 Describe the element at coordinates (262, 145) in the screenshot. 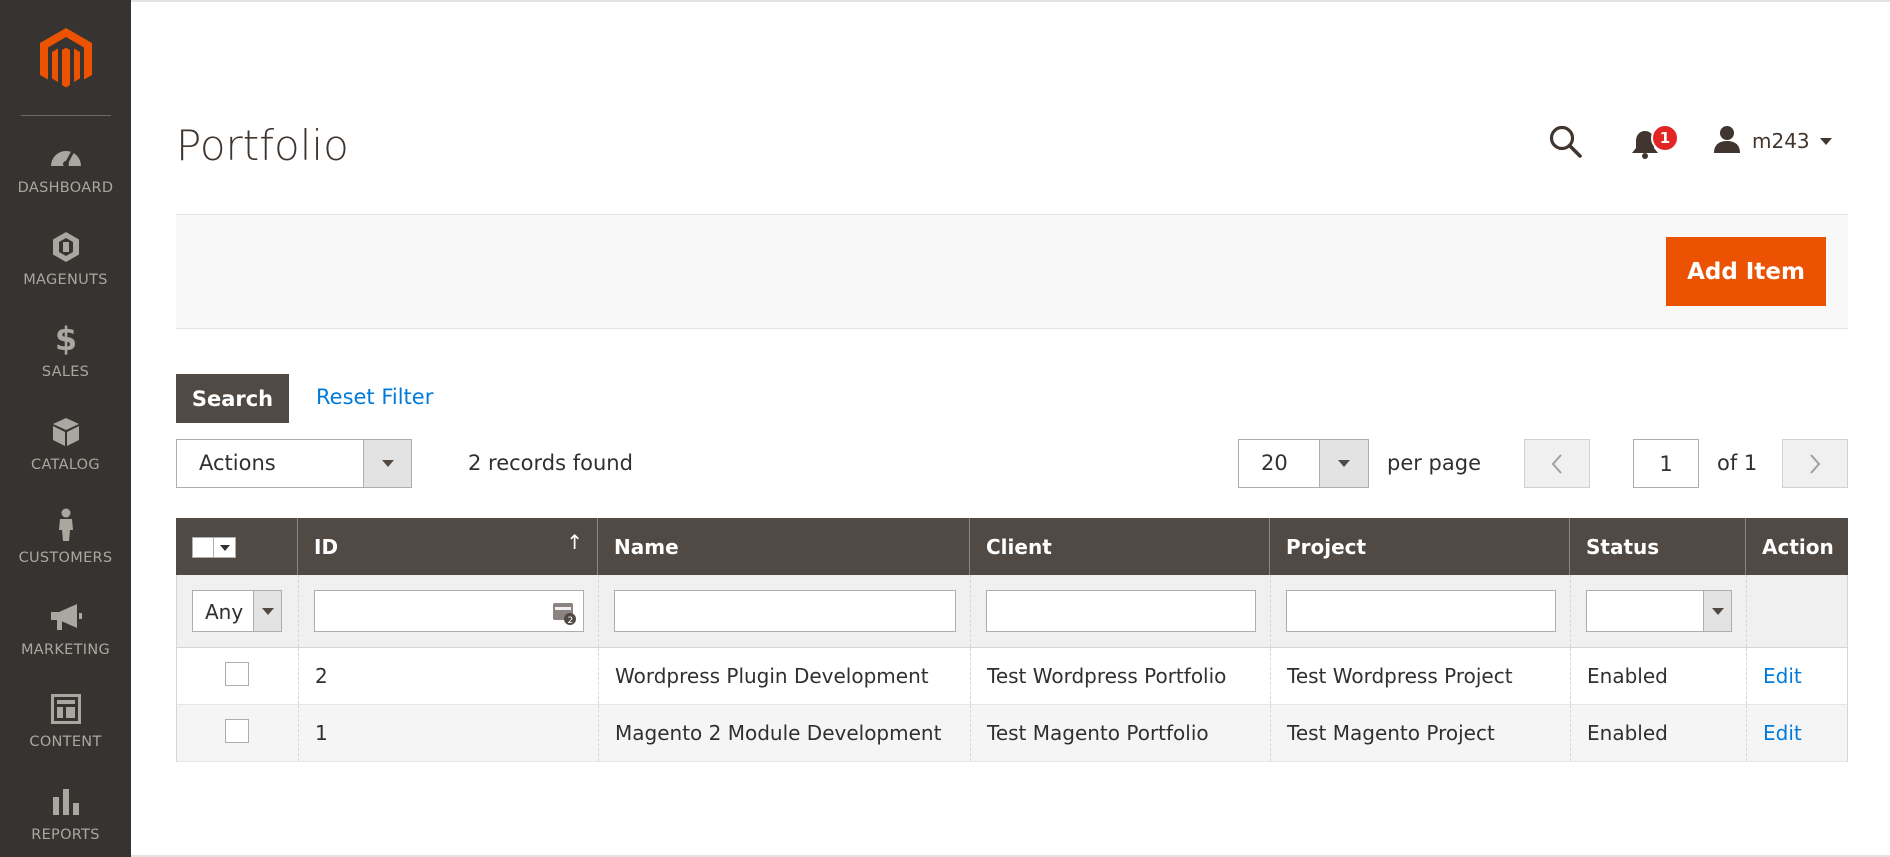

I see `page-title: Portfolio` at that location.